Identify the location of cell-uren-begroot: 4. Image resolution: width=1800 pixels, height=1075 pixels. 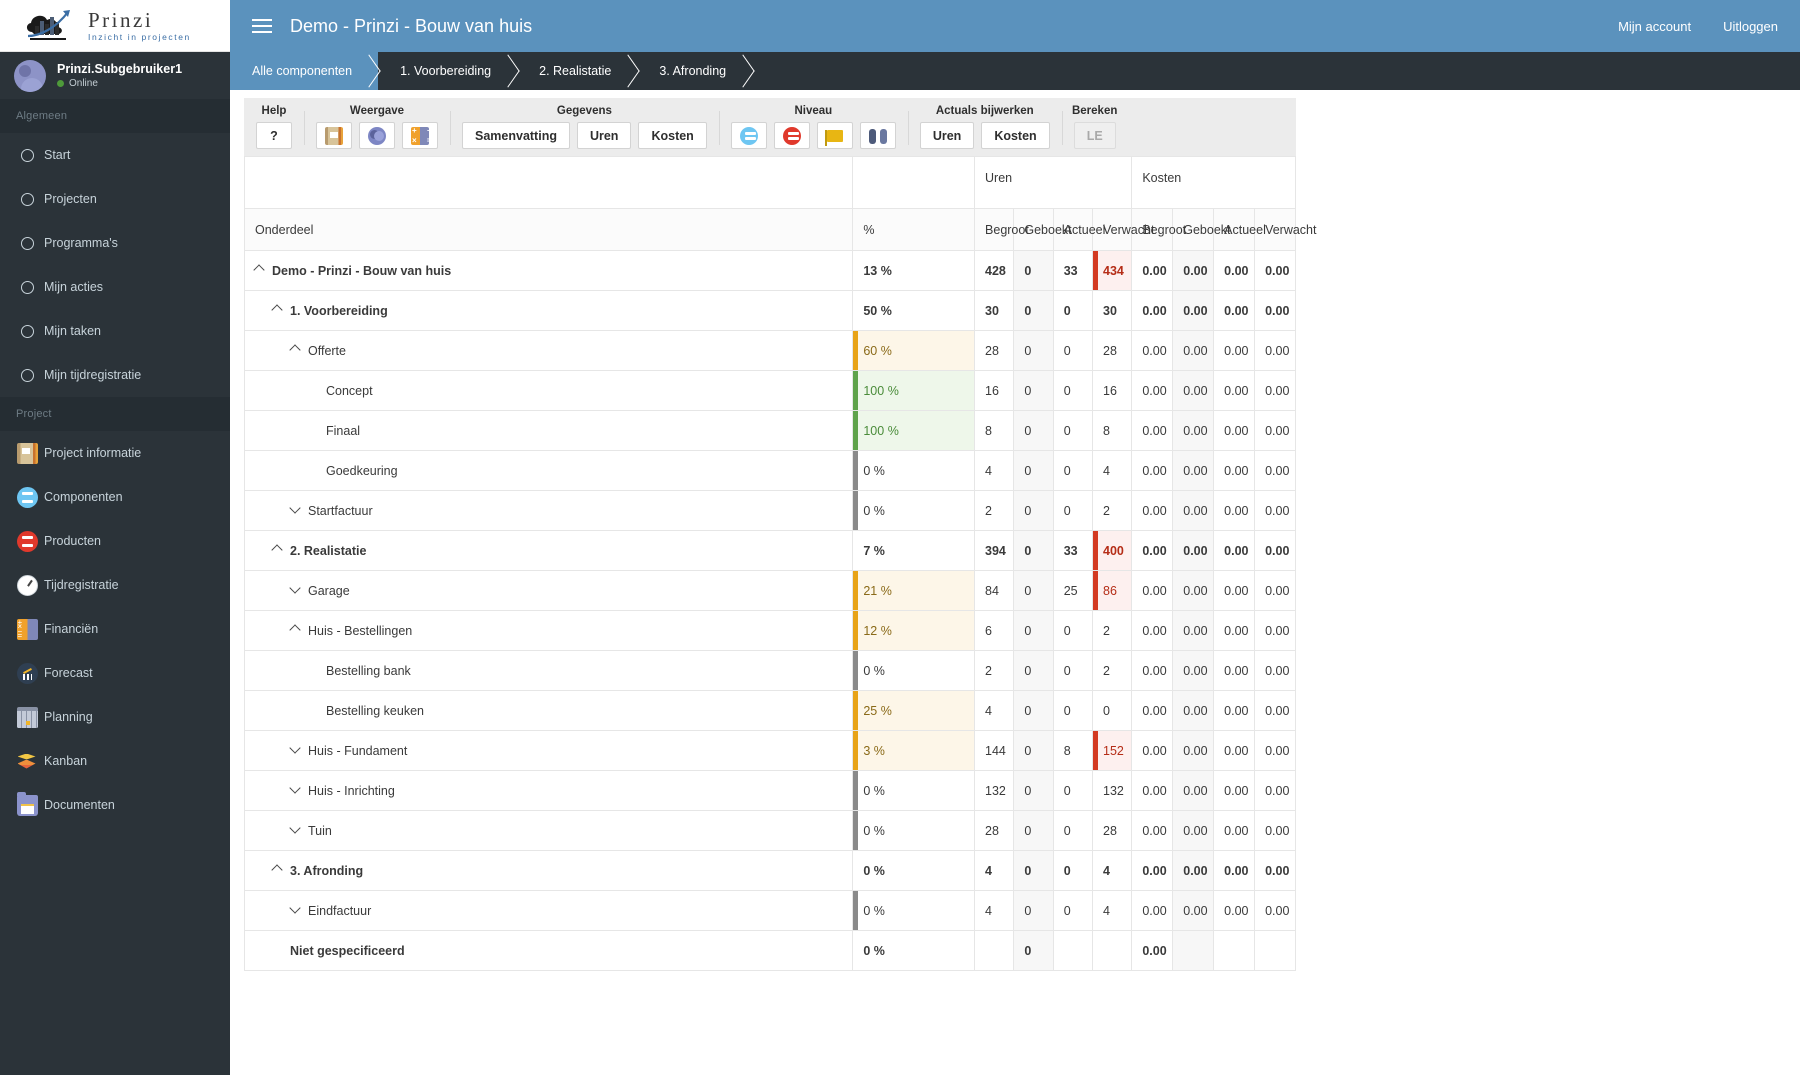
(994, 470).